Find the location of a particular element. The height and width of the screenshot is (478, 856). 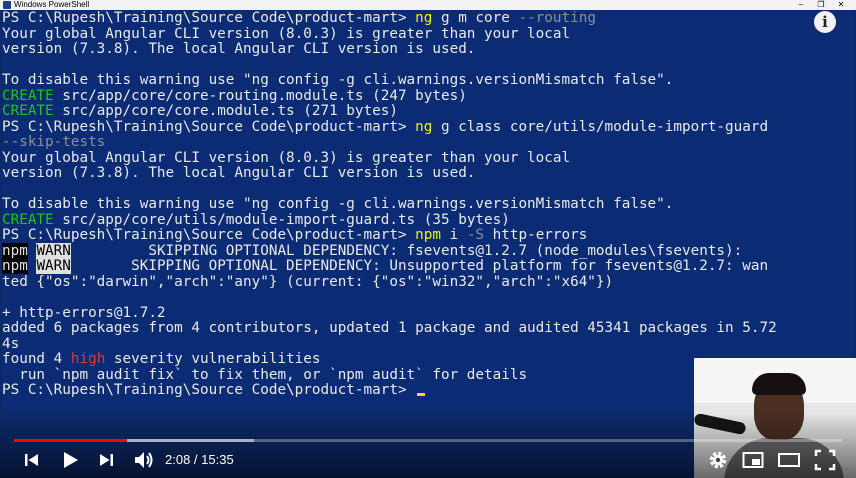

terminal-text: g m core is located at coordinates (475, 18).